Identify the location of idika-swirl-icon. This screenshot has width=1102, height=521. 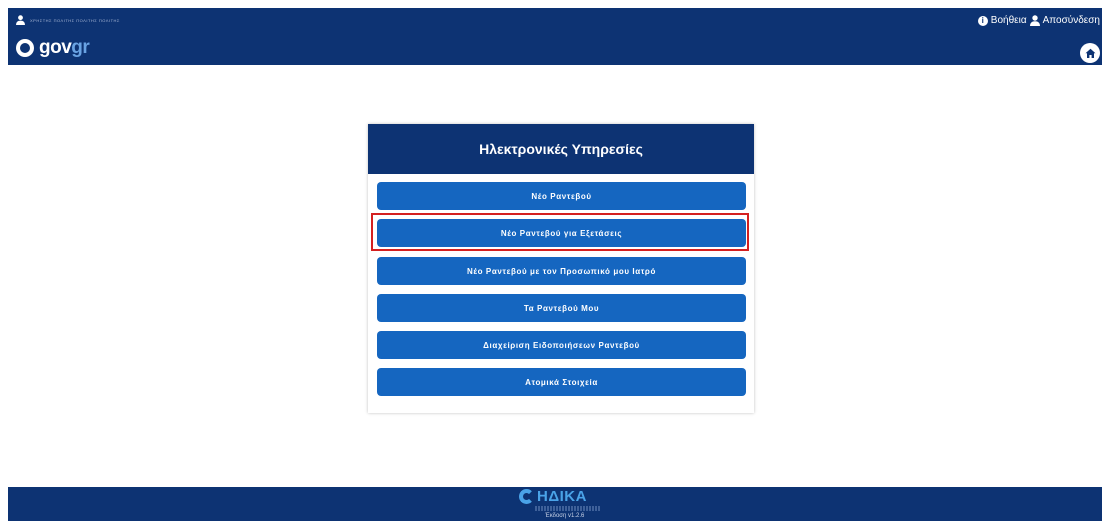
(526, 496).